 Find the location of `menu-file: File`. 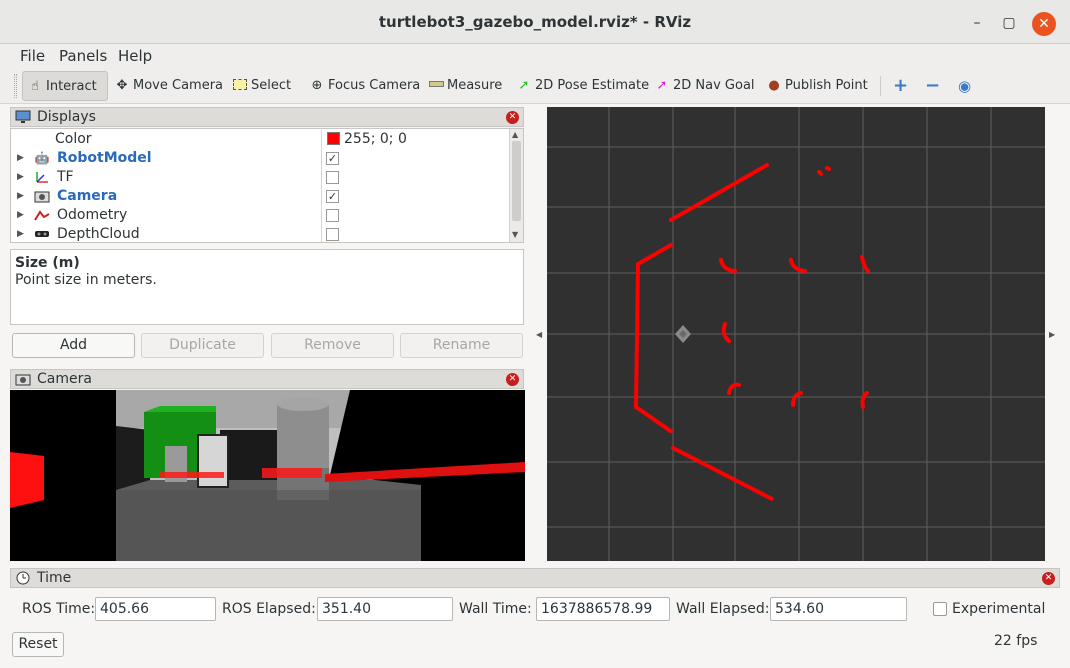

menu-file: File is located at coordinates (32, 56).